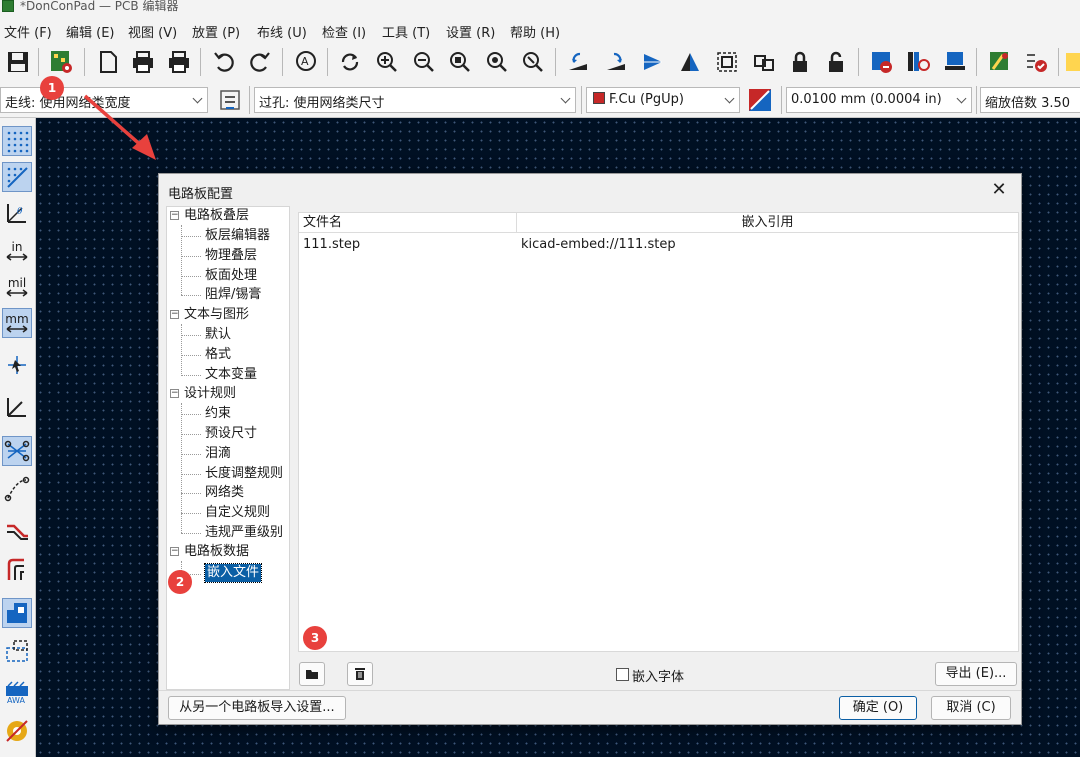  What do you see at coordinates (879, 100) in the screenshot?
I see `grid-select: 0.0100 mm (0.0004 in)` at bounding box center [879, 100].